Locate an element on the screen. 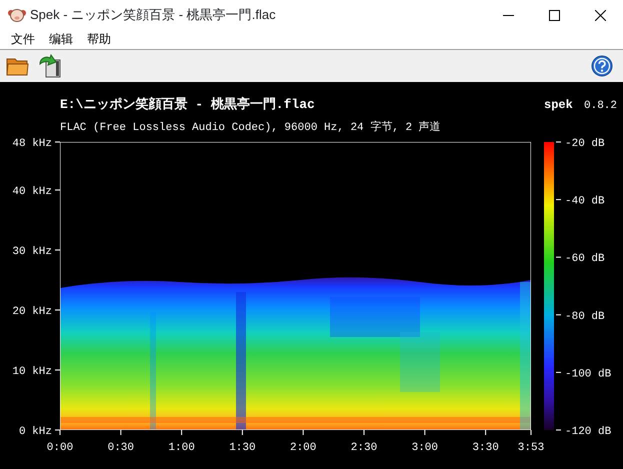  frequency-label: 0 kHz is located at coordinates (35, 432).